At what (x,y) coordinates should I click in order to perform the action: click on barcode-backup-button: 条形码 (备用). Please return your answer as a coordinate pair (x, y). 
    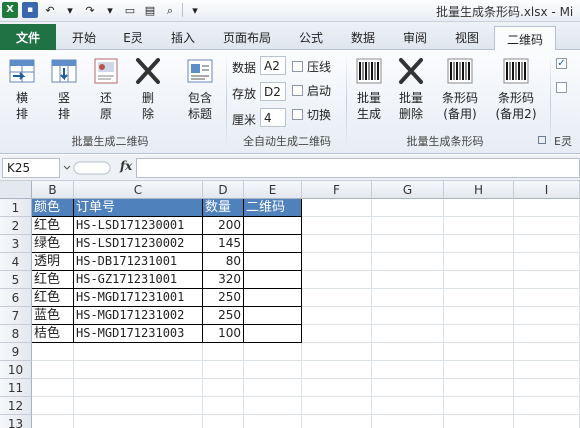
    Looking at the image, I should click on (460, 89).